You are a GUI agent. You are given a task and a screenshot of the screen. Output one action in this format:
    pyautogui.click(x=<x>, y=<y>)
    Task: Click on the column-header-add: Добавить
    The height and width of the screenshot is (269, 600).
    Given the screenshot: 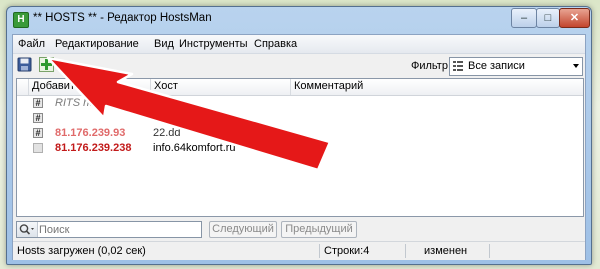 What is the action you would take?
    pyautogui.click(x=90, y=87)
    